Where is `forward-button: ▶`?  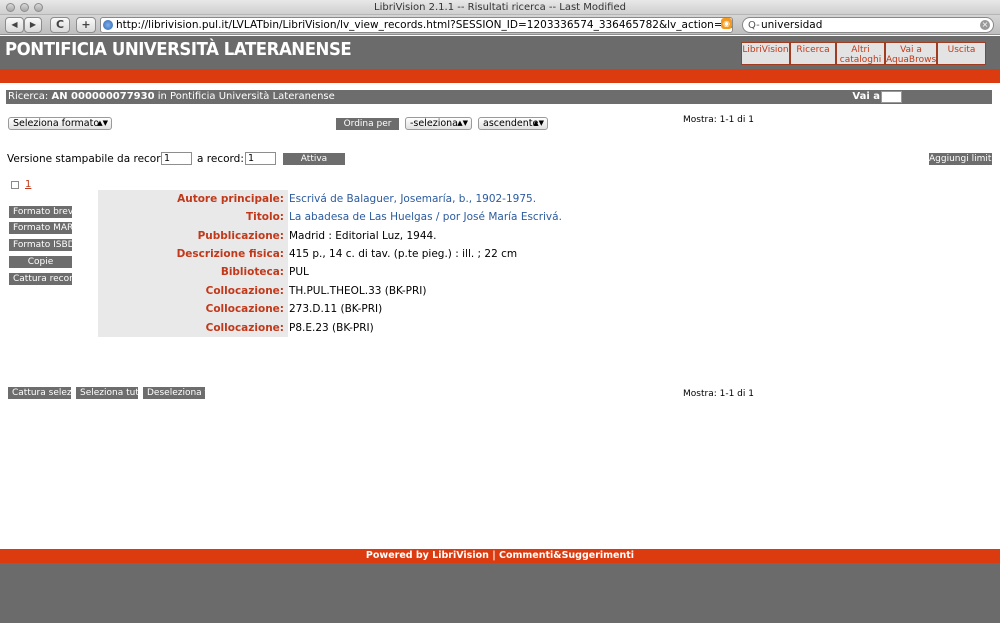
forward-button: ▶ is located at coordinates (33, 25).